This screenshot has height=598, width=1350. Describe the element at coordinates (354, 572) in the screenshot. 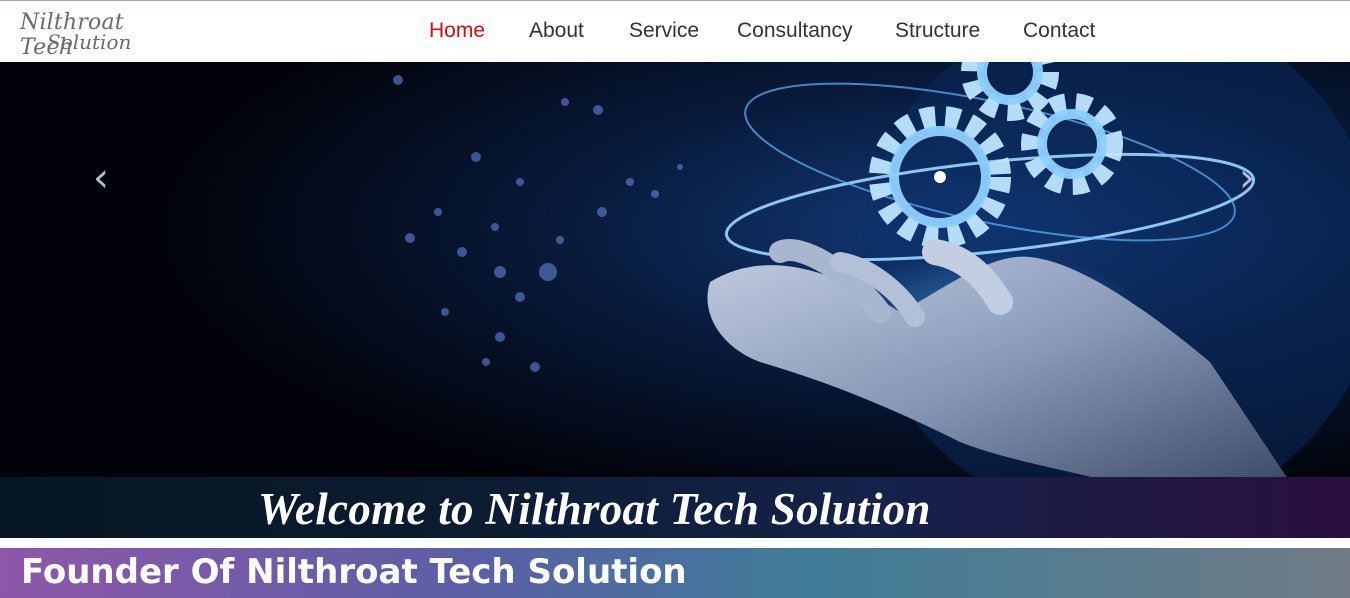

I see `founder-title: Founder Of Nilthroat Tech Solution` at that location.